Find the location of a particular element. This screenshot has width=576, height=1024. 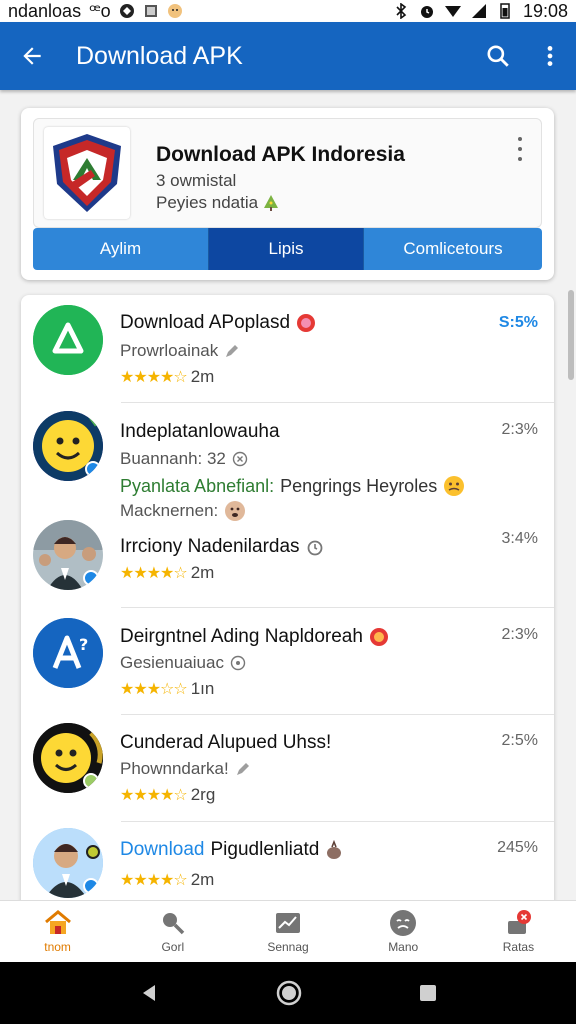

media-icon is located at coordinates (150, 11).